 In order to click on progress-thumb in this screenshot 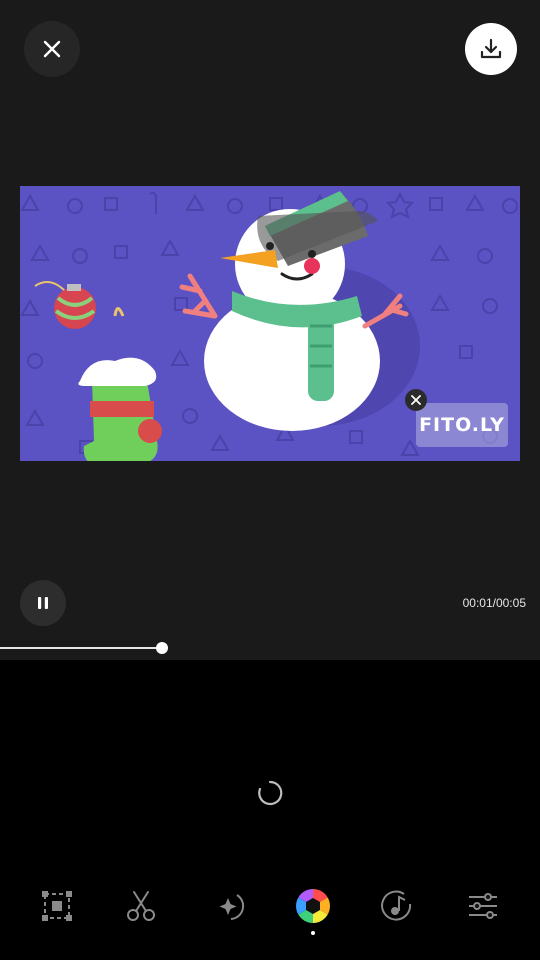, I will do `click(162, 648)`.